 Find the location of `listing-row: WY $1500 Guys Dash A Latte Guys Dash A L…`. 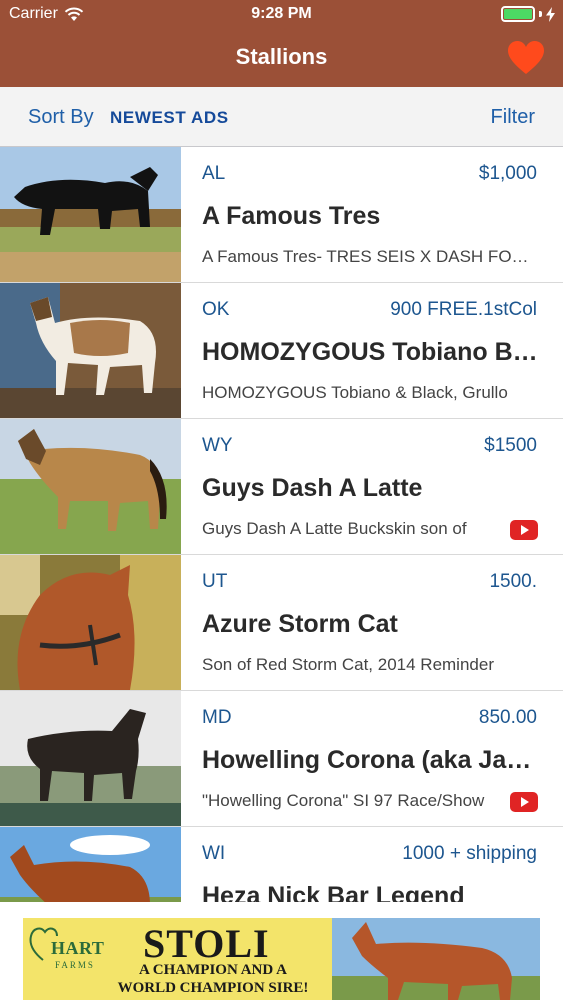

listing-row: WY $1500 Guys Dash A Latte Guys Dash A L… is located at coordinates (281, 487).